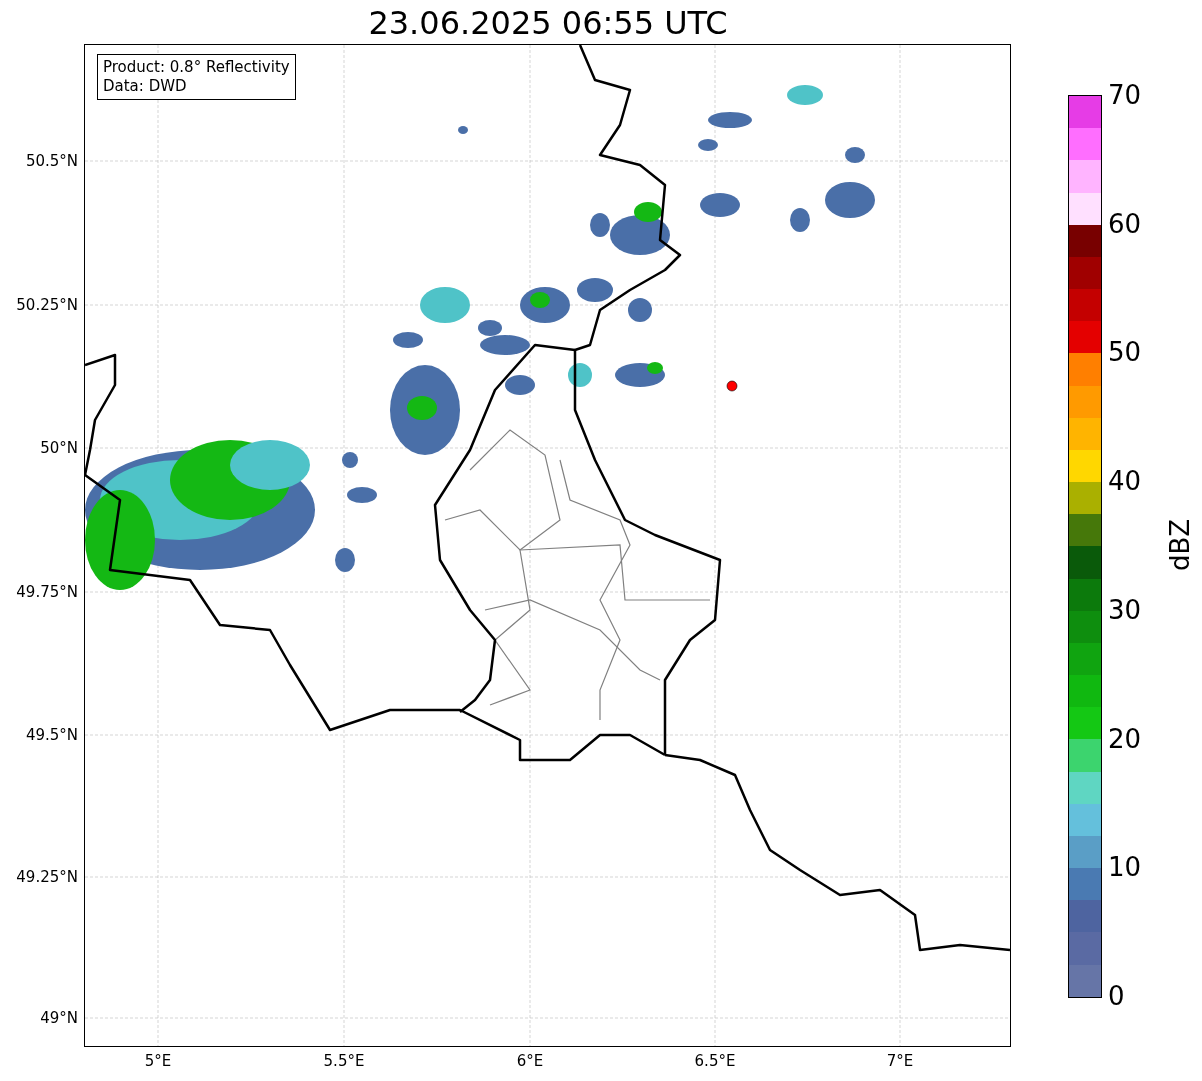  Describe the element at coordinates (196, 67) in the screenshot. I see `info-line: Product: 0.8° Reflectivity` at that location.